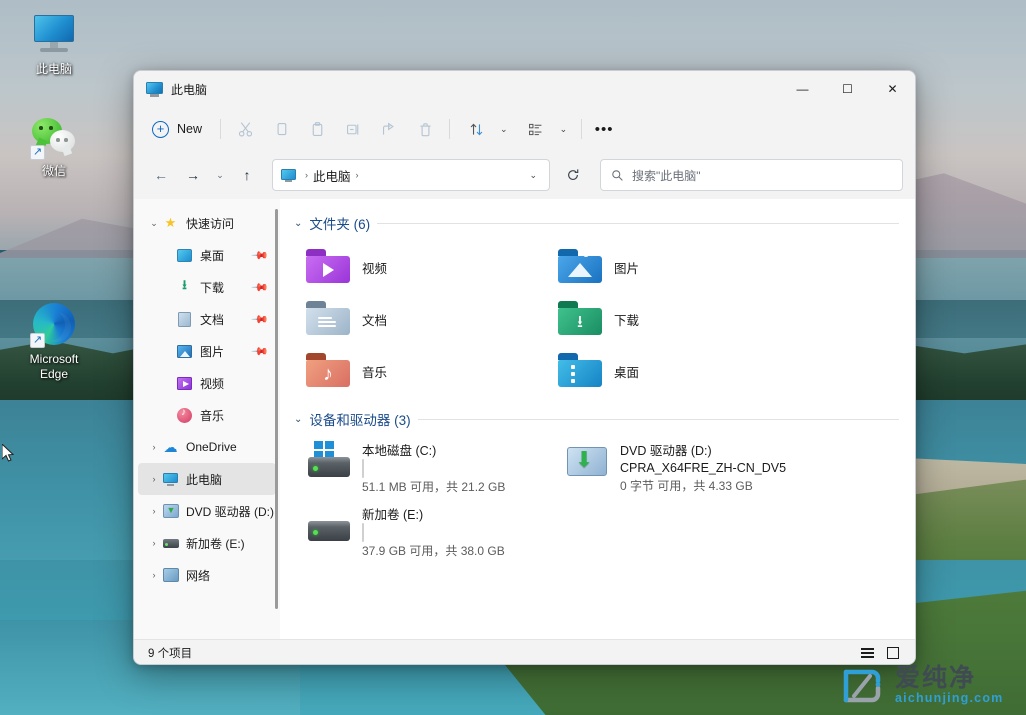 Image resolution: width=1026 pixels, height=715 pixels. Describe the element at coordinates (207, 351) in the screenshot. I see `sidebar-item-4: 图片 📌` at that location.